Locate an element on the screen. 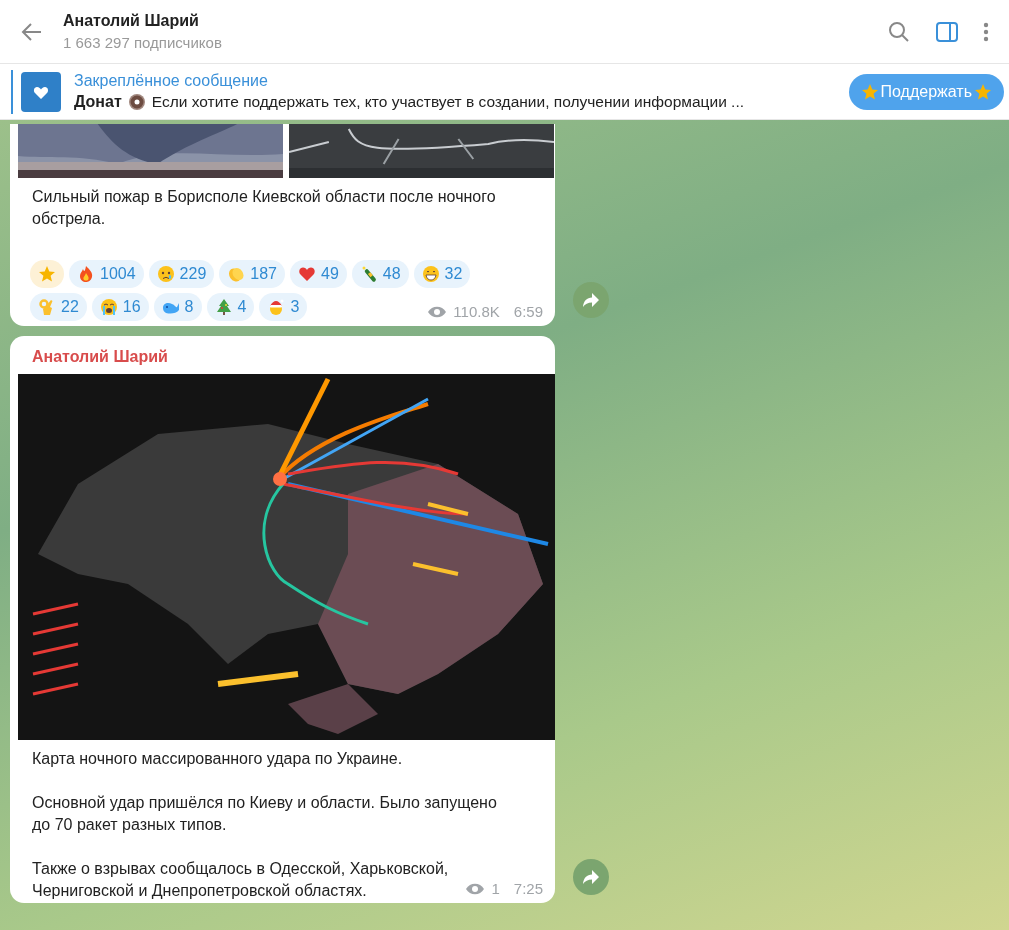 The width and height of the screenshot is (1009, 930). reaction-button: 49 is located at coordinates (318, 274).